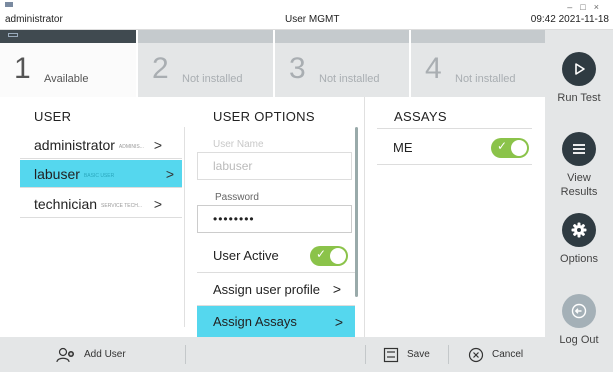  I want to click on user-active-row: User Active ✓, so click(276, 256).